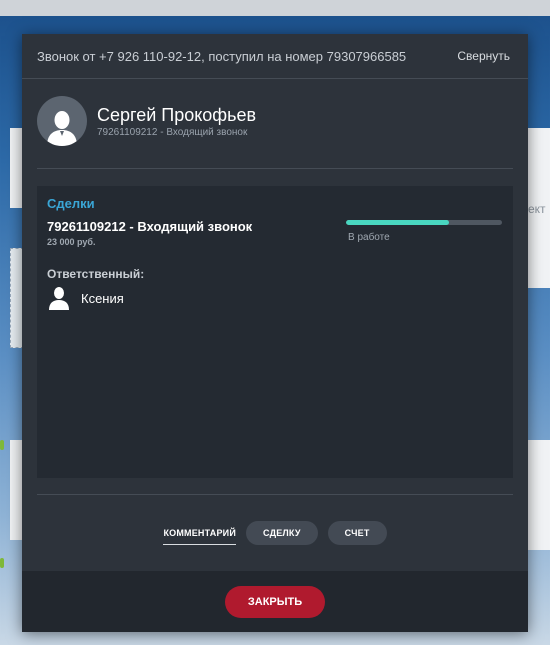 Image resolution: width=550 pixels, height=645 pixels. Describe the element at coordinates (538, 495) in the screenshot. I see `background-panel` at that location.